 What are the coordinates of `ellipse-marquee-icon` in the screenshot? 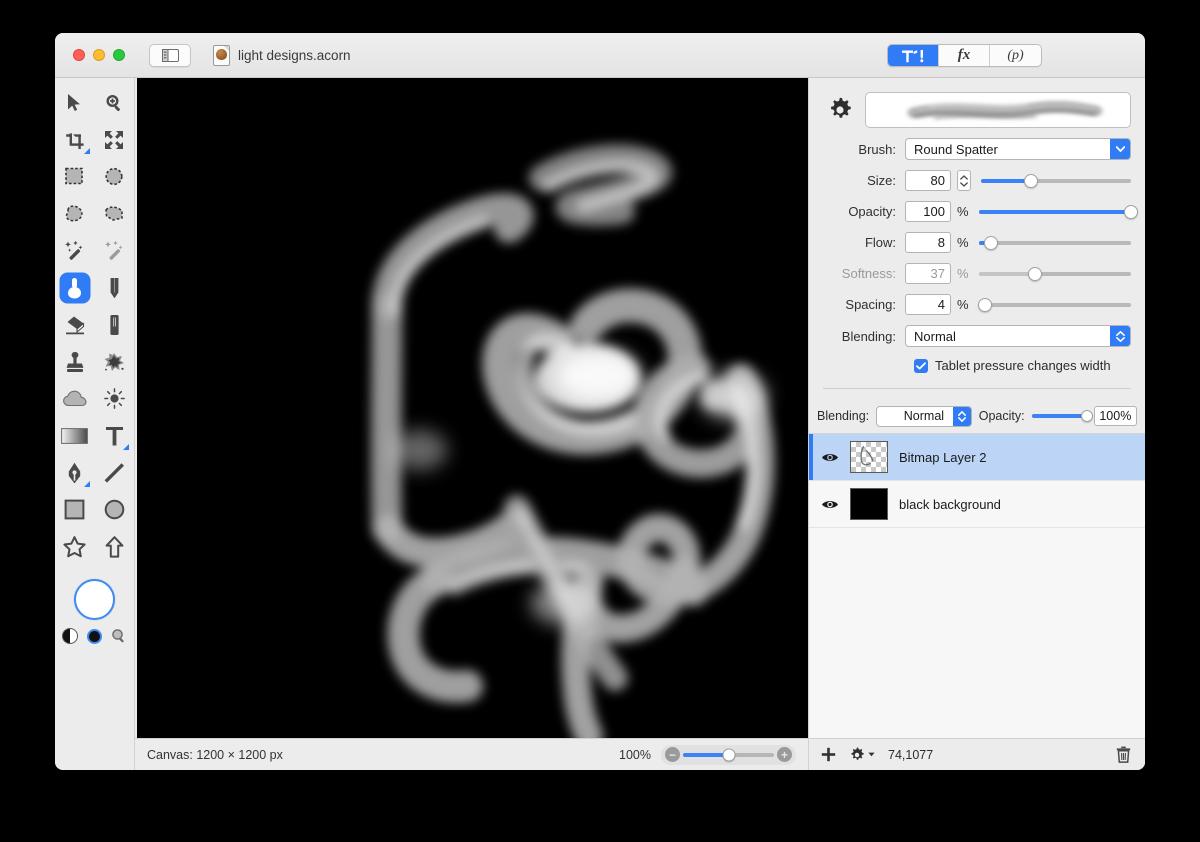 It's located at (114, 176).